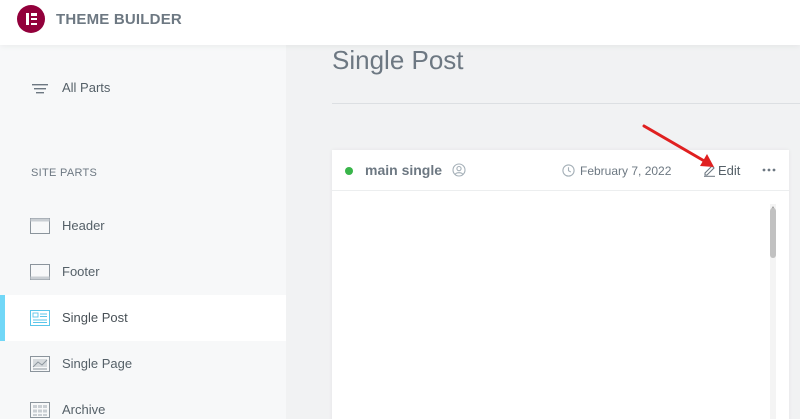 Image resolution: width=800 pixels, height=419 pixels. Describe the element at coordinates (143, 226) in the screenshot. I see `sidebar-item-header: Header` at that location.